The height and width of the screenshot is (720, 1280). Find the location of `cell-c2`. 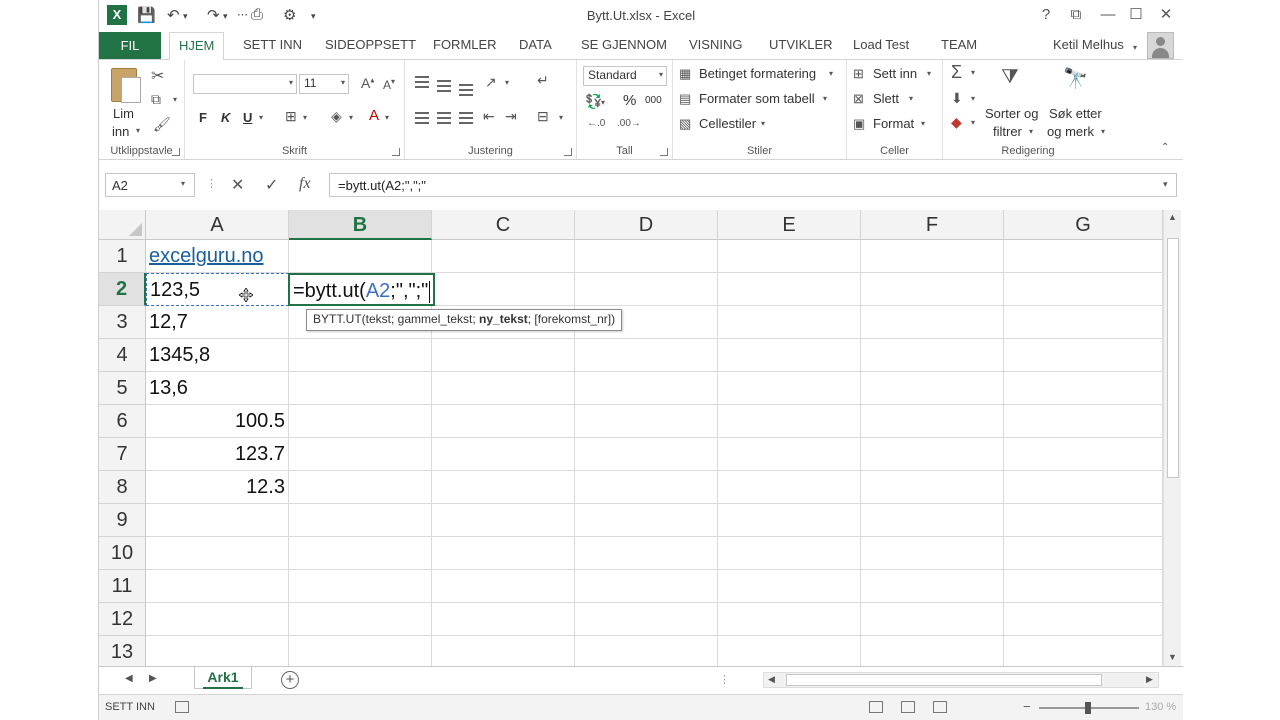

cell-c2 is located at coordinates (503, 289).